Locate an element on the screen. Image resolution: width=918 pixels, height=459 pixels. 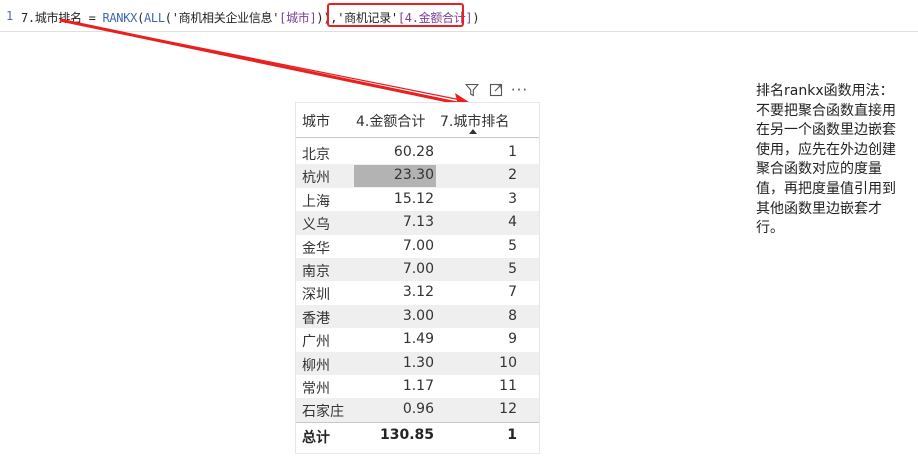
cell-amount: 60.28 is located at coordinates (414, 152).